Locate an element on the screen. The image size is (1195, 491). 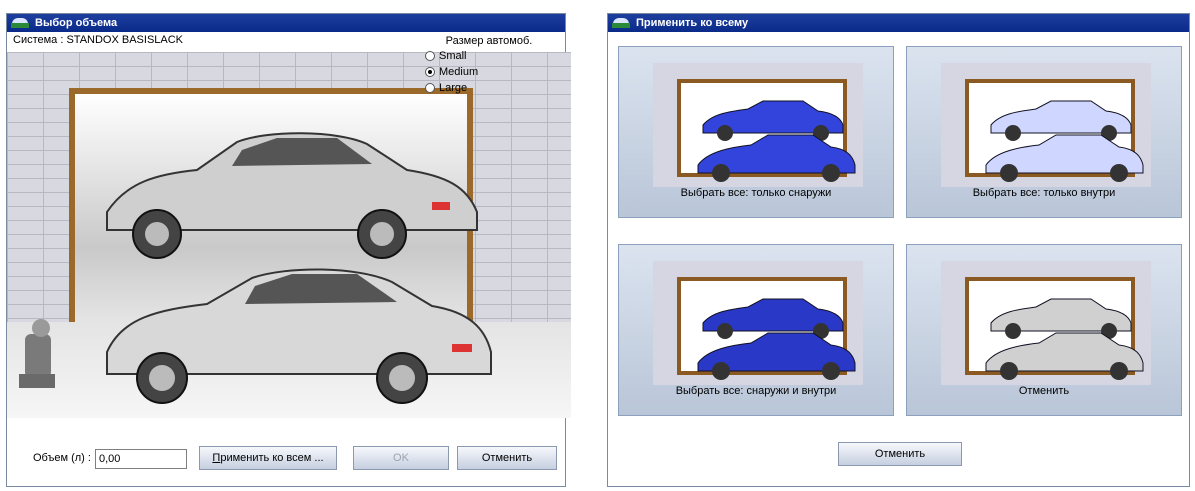
ok-button: OK is located at coordinates (401, 458).